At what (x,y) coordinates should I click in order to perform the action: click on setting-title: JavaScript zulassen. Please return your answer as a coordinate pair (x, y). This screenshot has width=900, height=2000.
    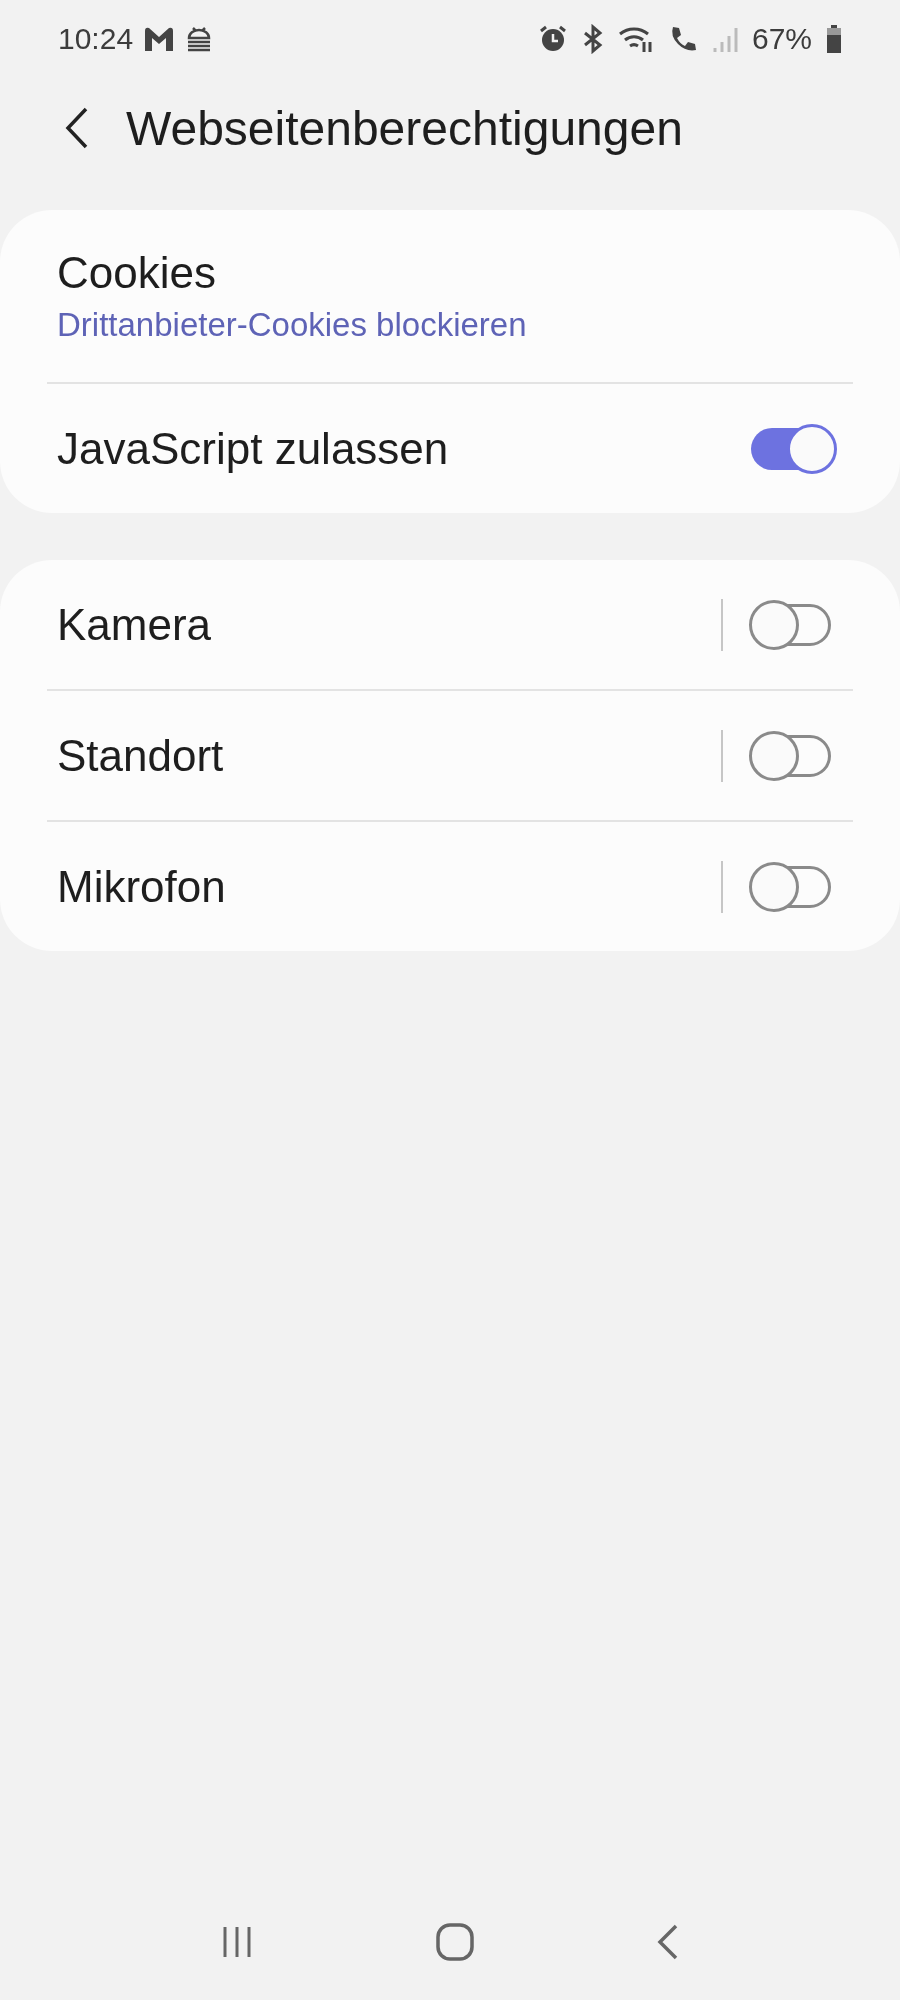
    Looking at the image, I should click on (253, 448).